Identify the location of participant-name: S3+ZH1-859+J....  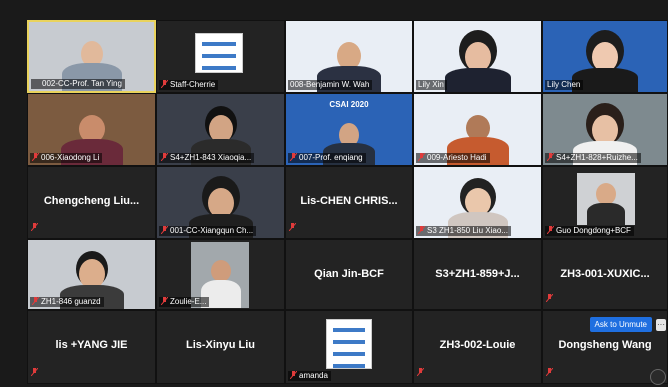
(477, 274).